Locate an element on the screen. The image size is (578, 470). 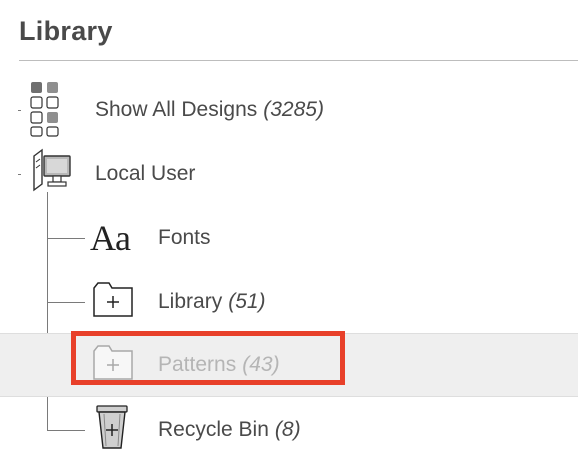
trash-can-icon is located at coordinates (118, 430).